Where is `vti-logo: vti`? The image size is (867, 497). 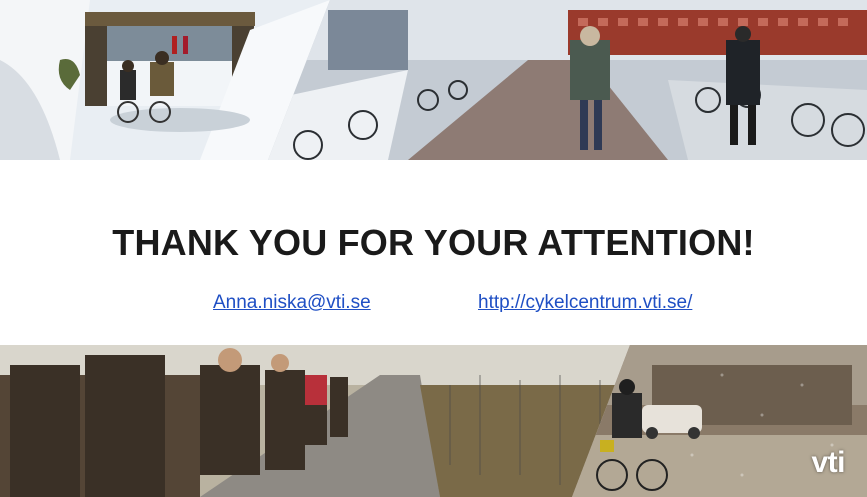
vti-logo: vti is located at coordinates (828, 462).